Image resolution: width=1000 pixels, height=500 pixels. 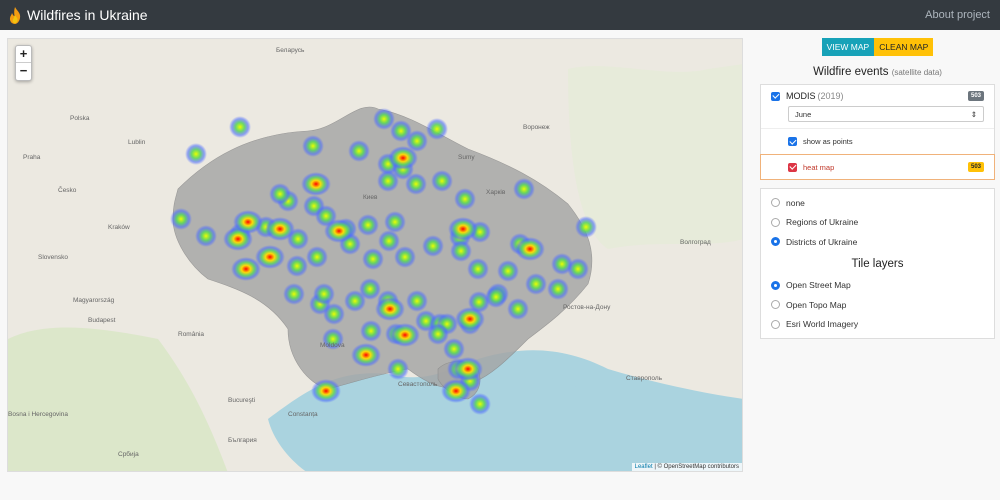 I want to click on map-label: Magyarország, so click(x=94, y=300).